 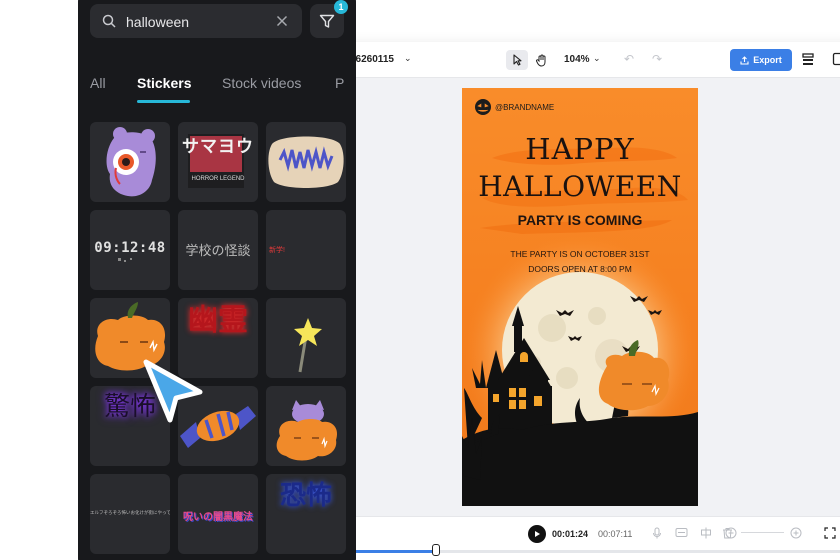 What do you see at coordinates (130, 250) in the screenshot?
I see `sticker-digital-clock: 09:12:48` at bounding box center [130, 250].